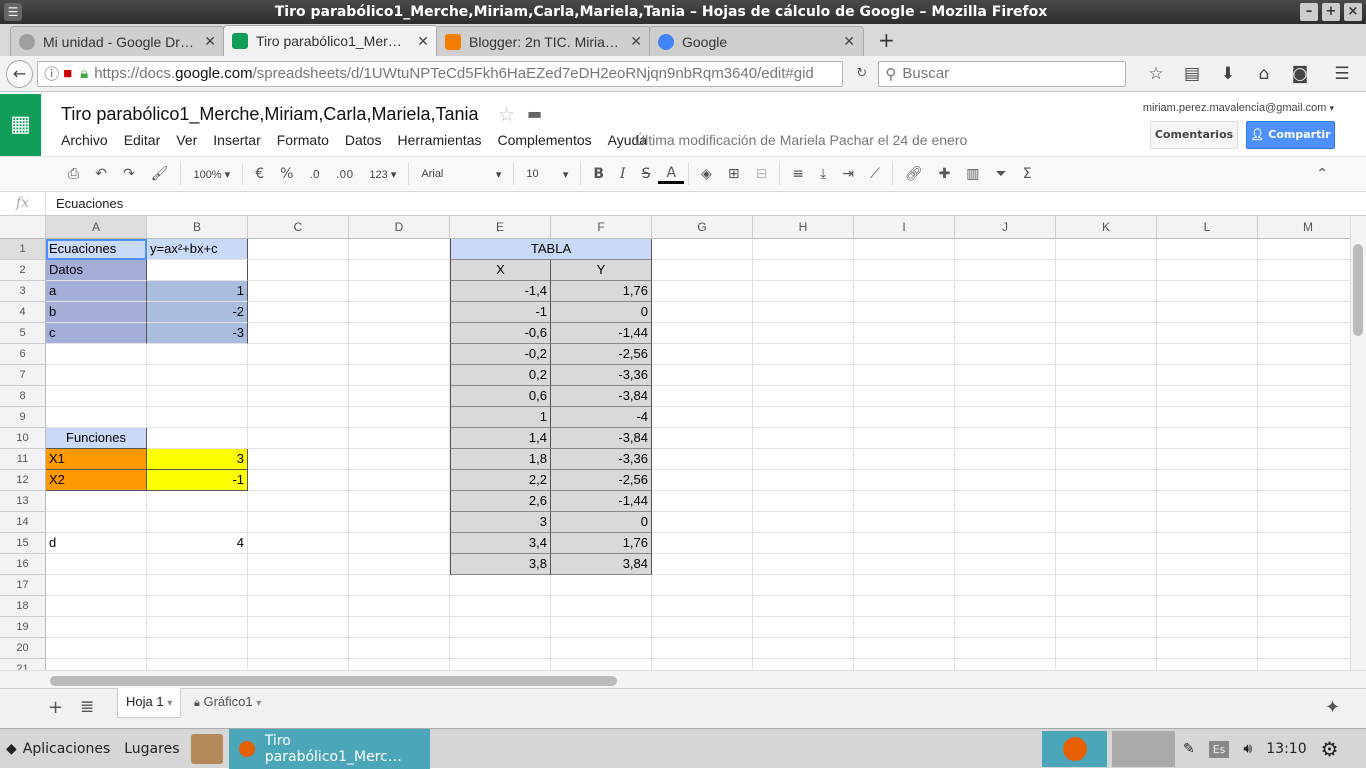 The image size is (1366, 769). Describe the element at coordinates (803, 459) in the screenshot. I see `cell-h11` at that location.